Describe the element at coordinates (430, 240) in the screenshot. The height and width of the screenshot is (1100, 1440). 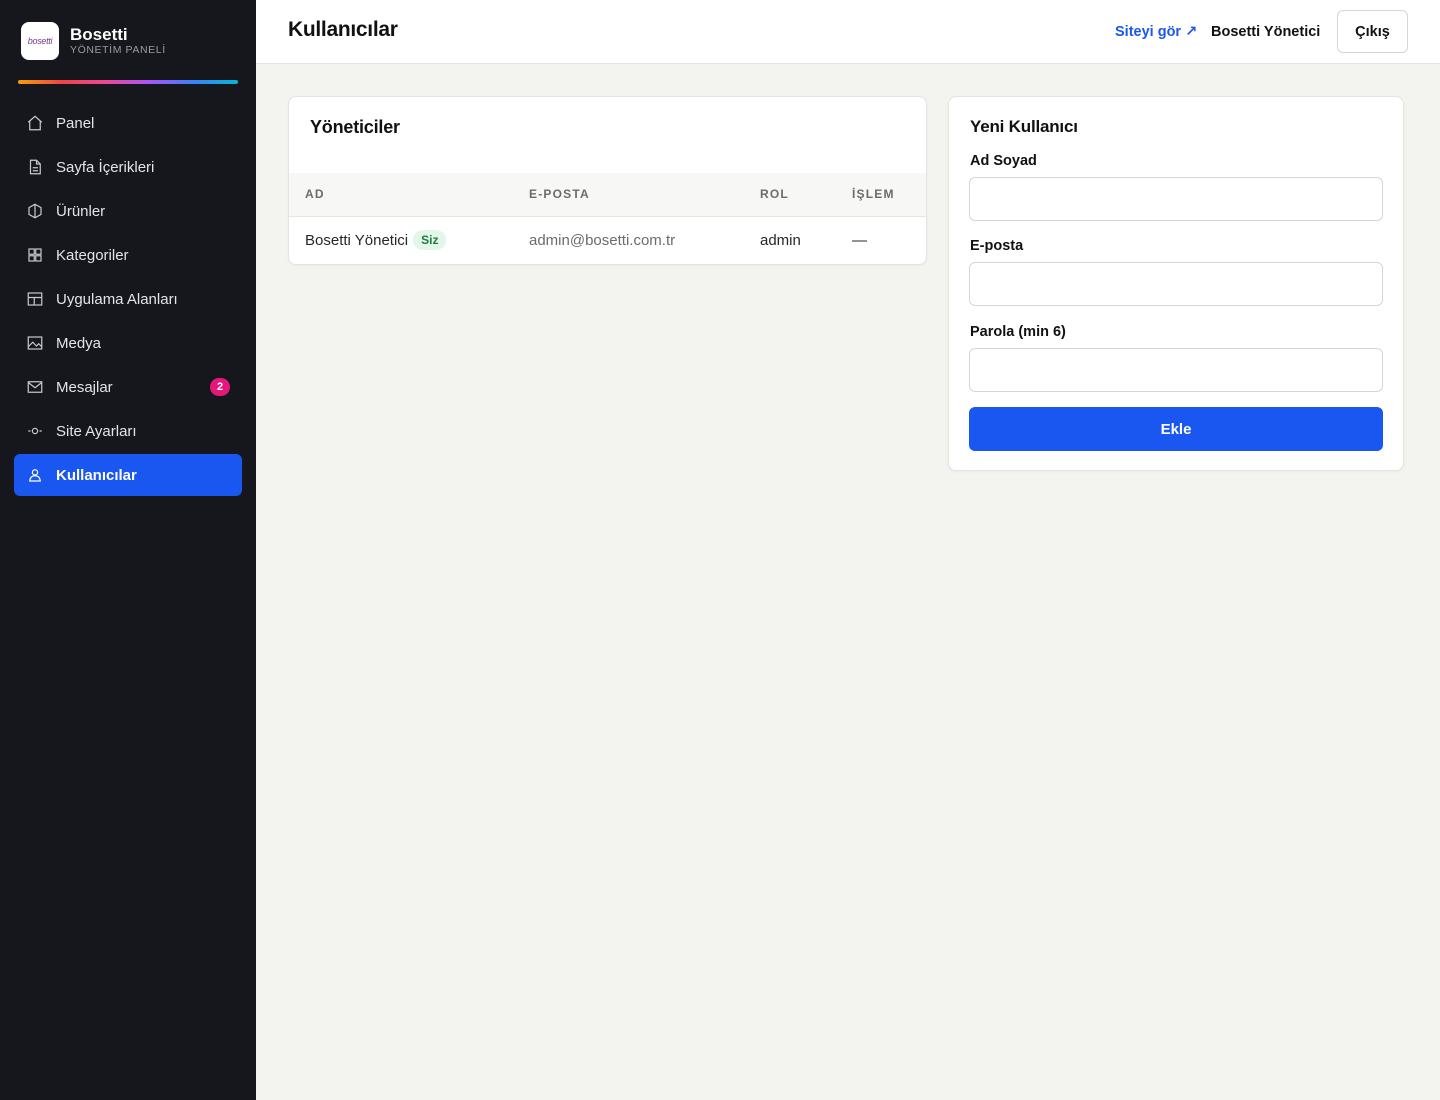
I see `current-user-badge: Siz` at that location.